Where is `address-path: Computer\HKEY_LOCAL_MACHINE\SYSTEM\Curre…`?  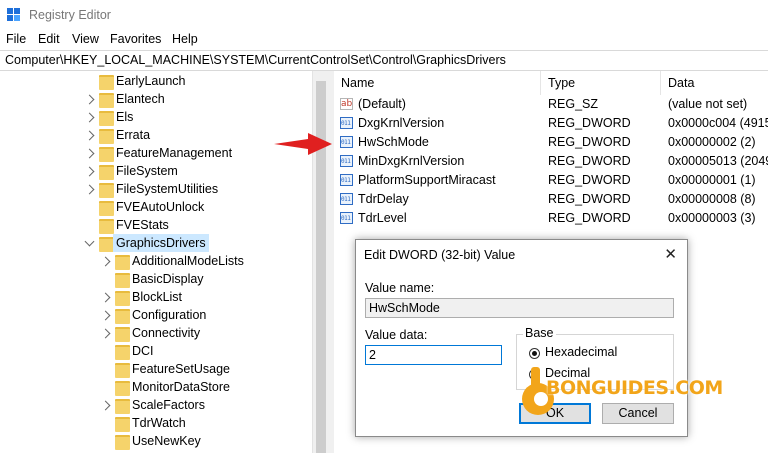 address-path: Computer\HKEY_LOCAL_MACHINE\SYSTEM\Curre… is located at coordinates (255, 60).